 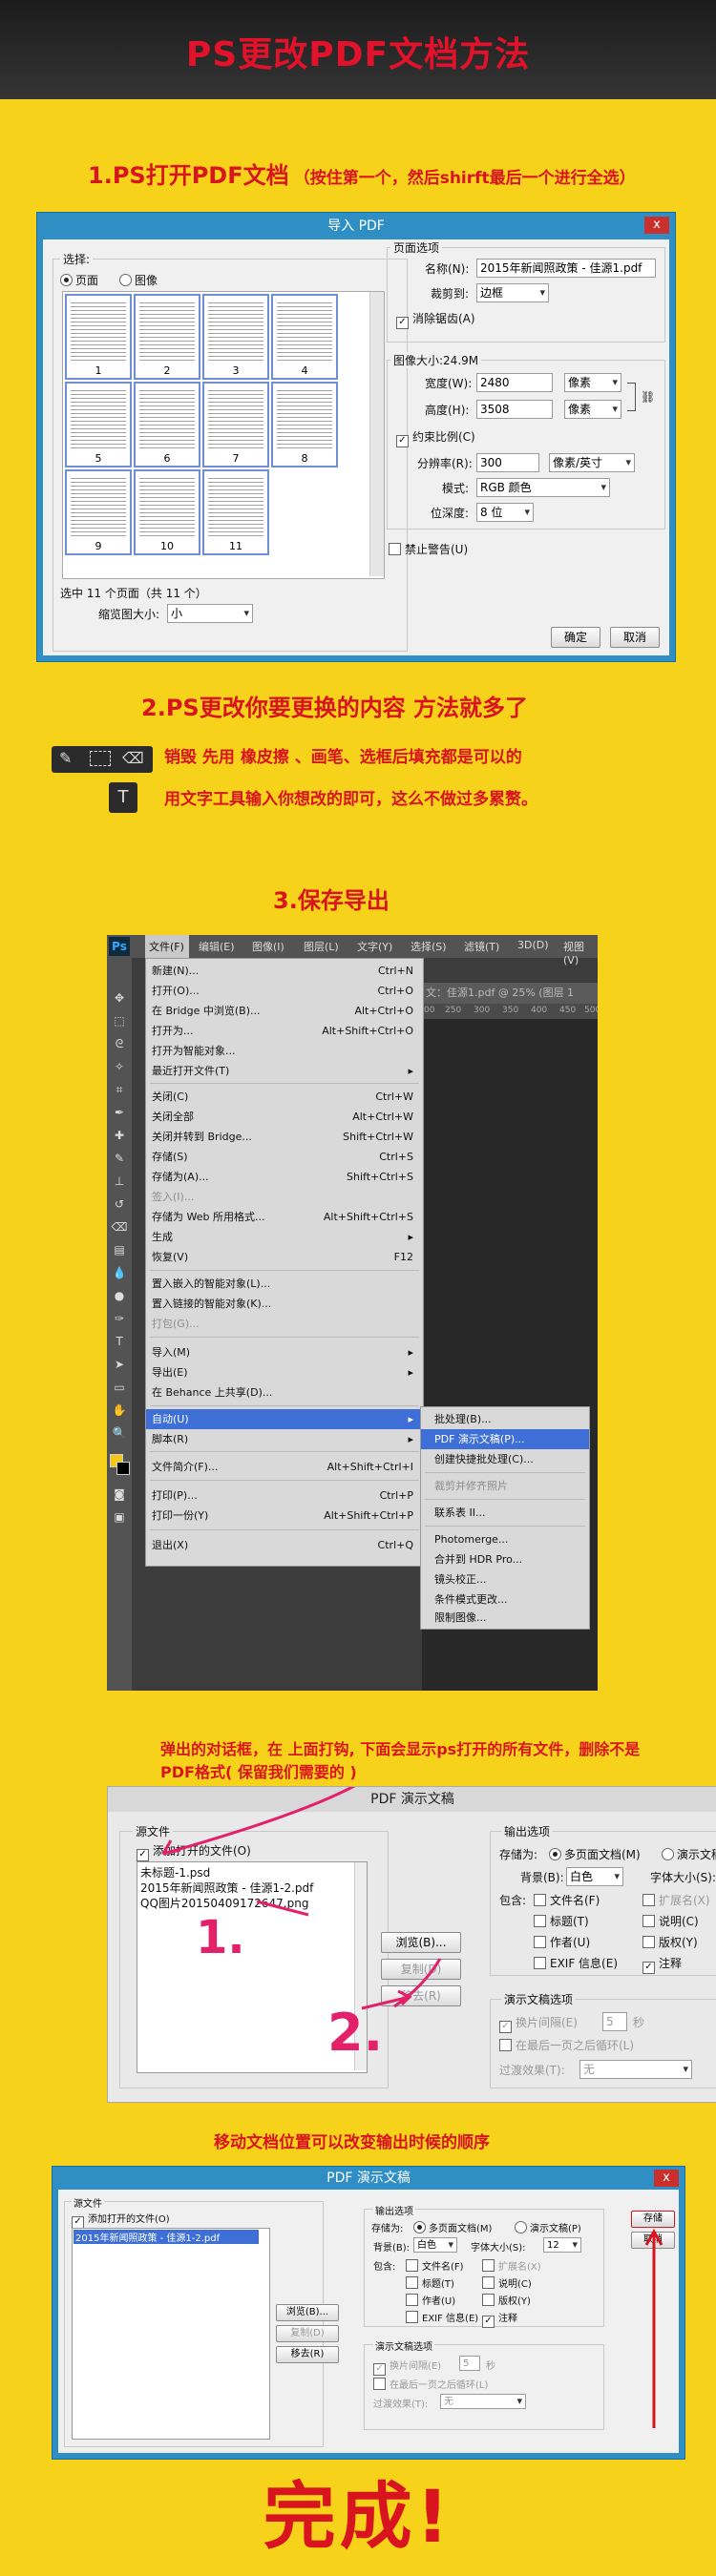 What do you see at coordinates (512, 292) in the screenshot?
I see `crop-select: 边框` at bounding box center [512, 292].